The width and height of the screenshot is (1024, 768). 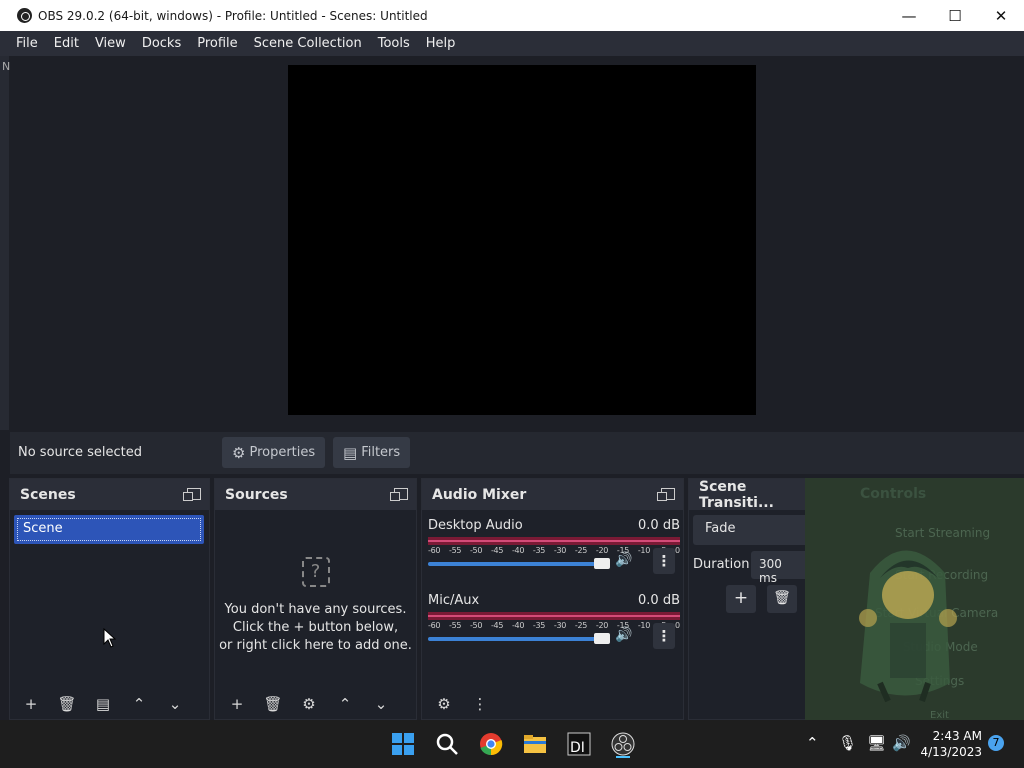 I want to click on menu-scene-collection: Scene Collection, so click(x=308, y=43).